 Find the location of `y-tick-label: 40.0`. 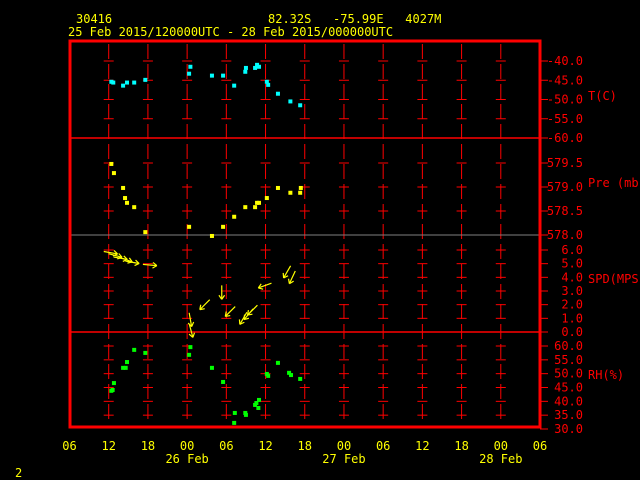

y-tick-label: 40.0 is located at coordinates (568, 401).